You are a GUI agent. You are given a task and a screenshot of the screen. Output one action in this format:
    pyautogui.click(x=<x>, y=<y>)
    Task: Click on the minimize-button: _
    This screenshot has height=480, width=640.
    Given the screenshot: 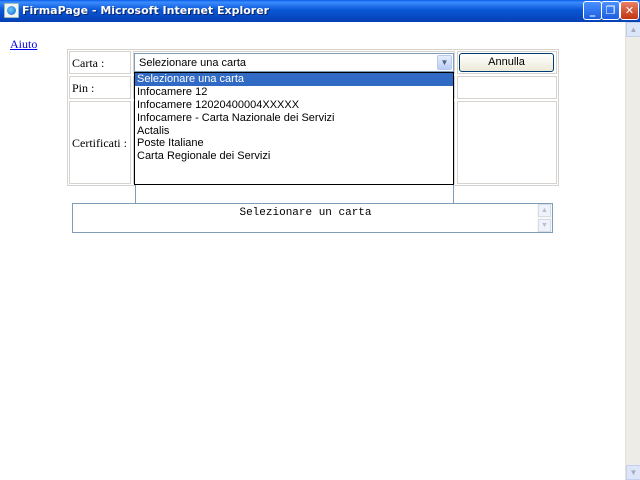 What is the action you would take?
    pyautogui.click(x=592, y=10)
    